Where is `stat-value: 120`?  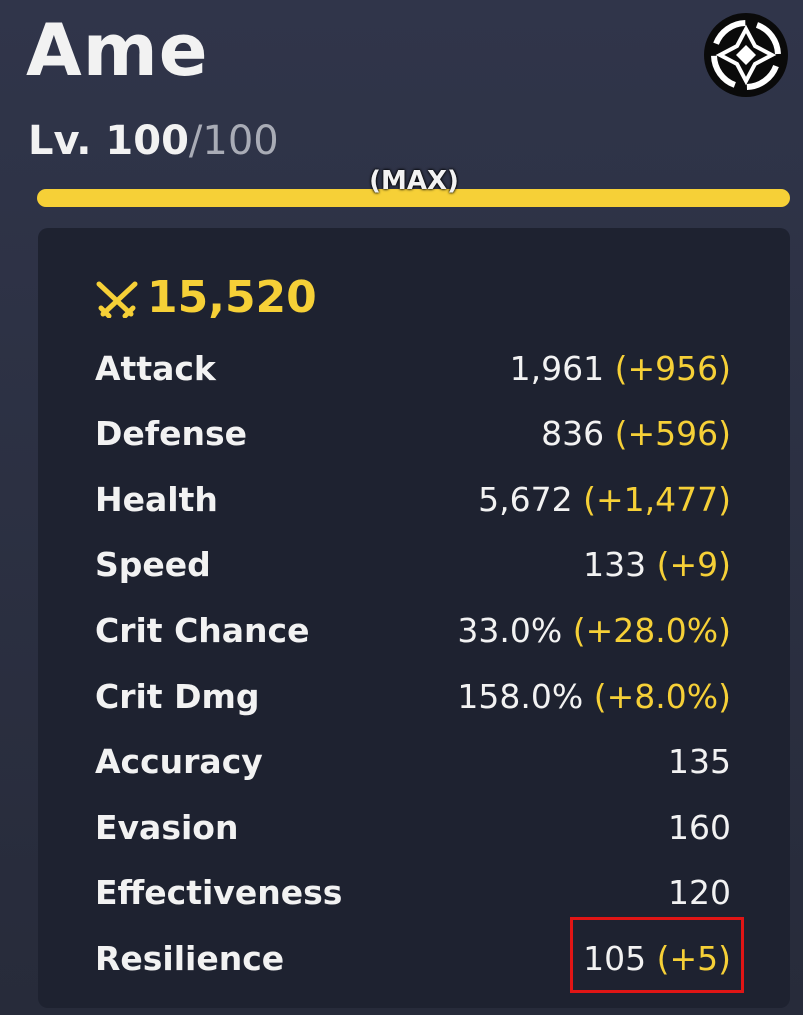 stat-value: 120 is located at coordinates (699, 893).